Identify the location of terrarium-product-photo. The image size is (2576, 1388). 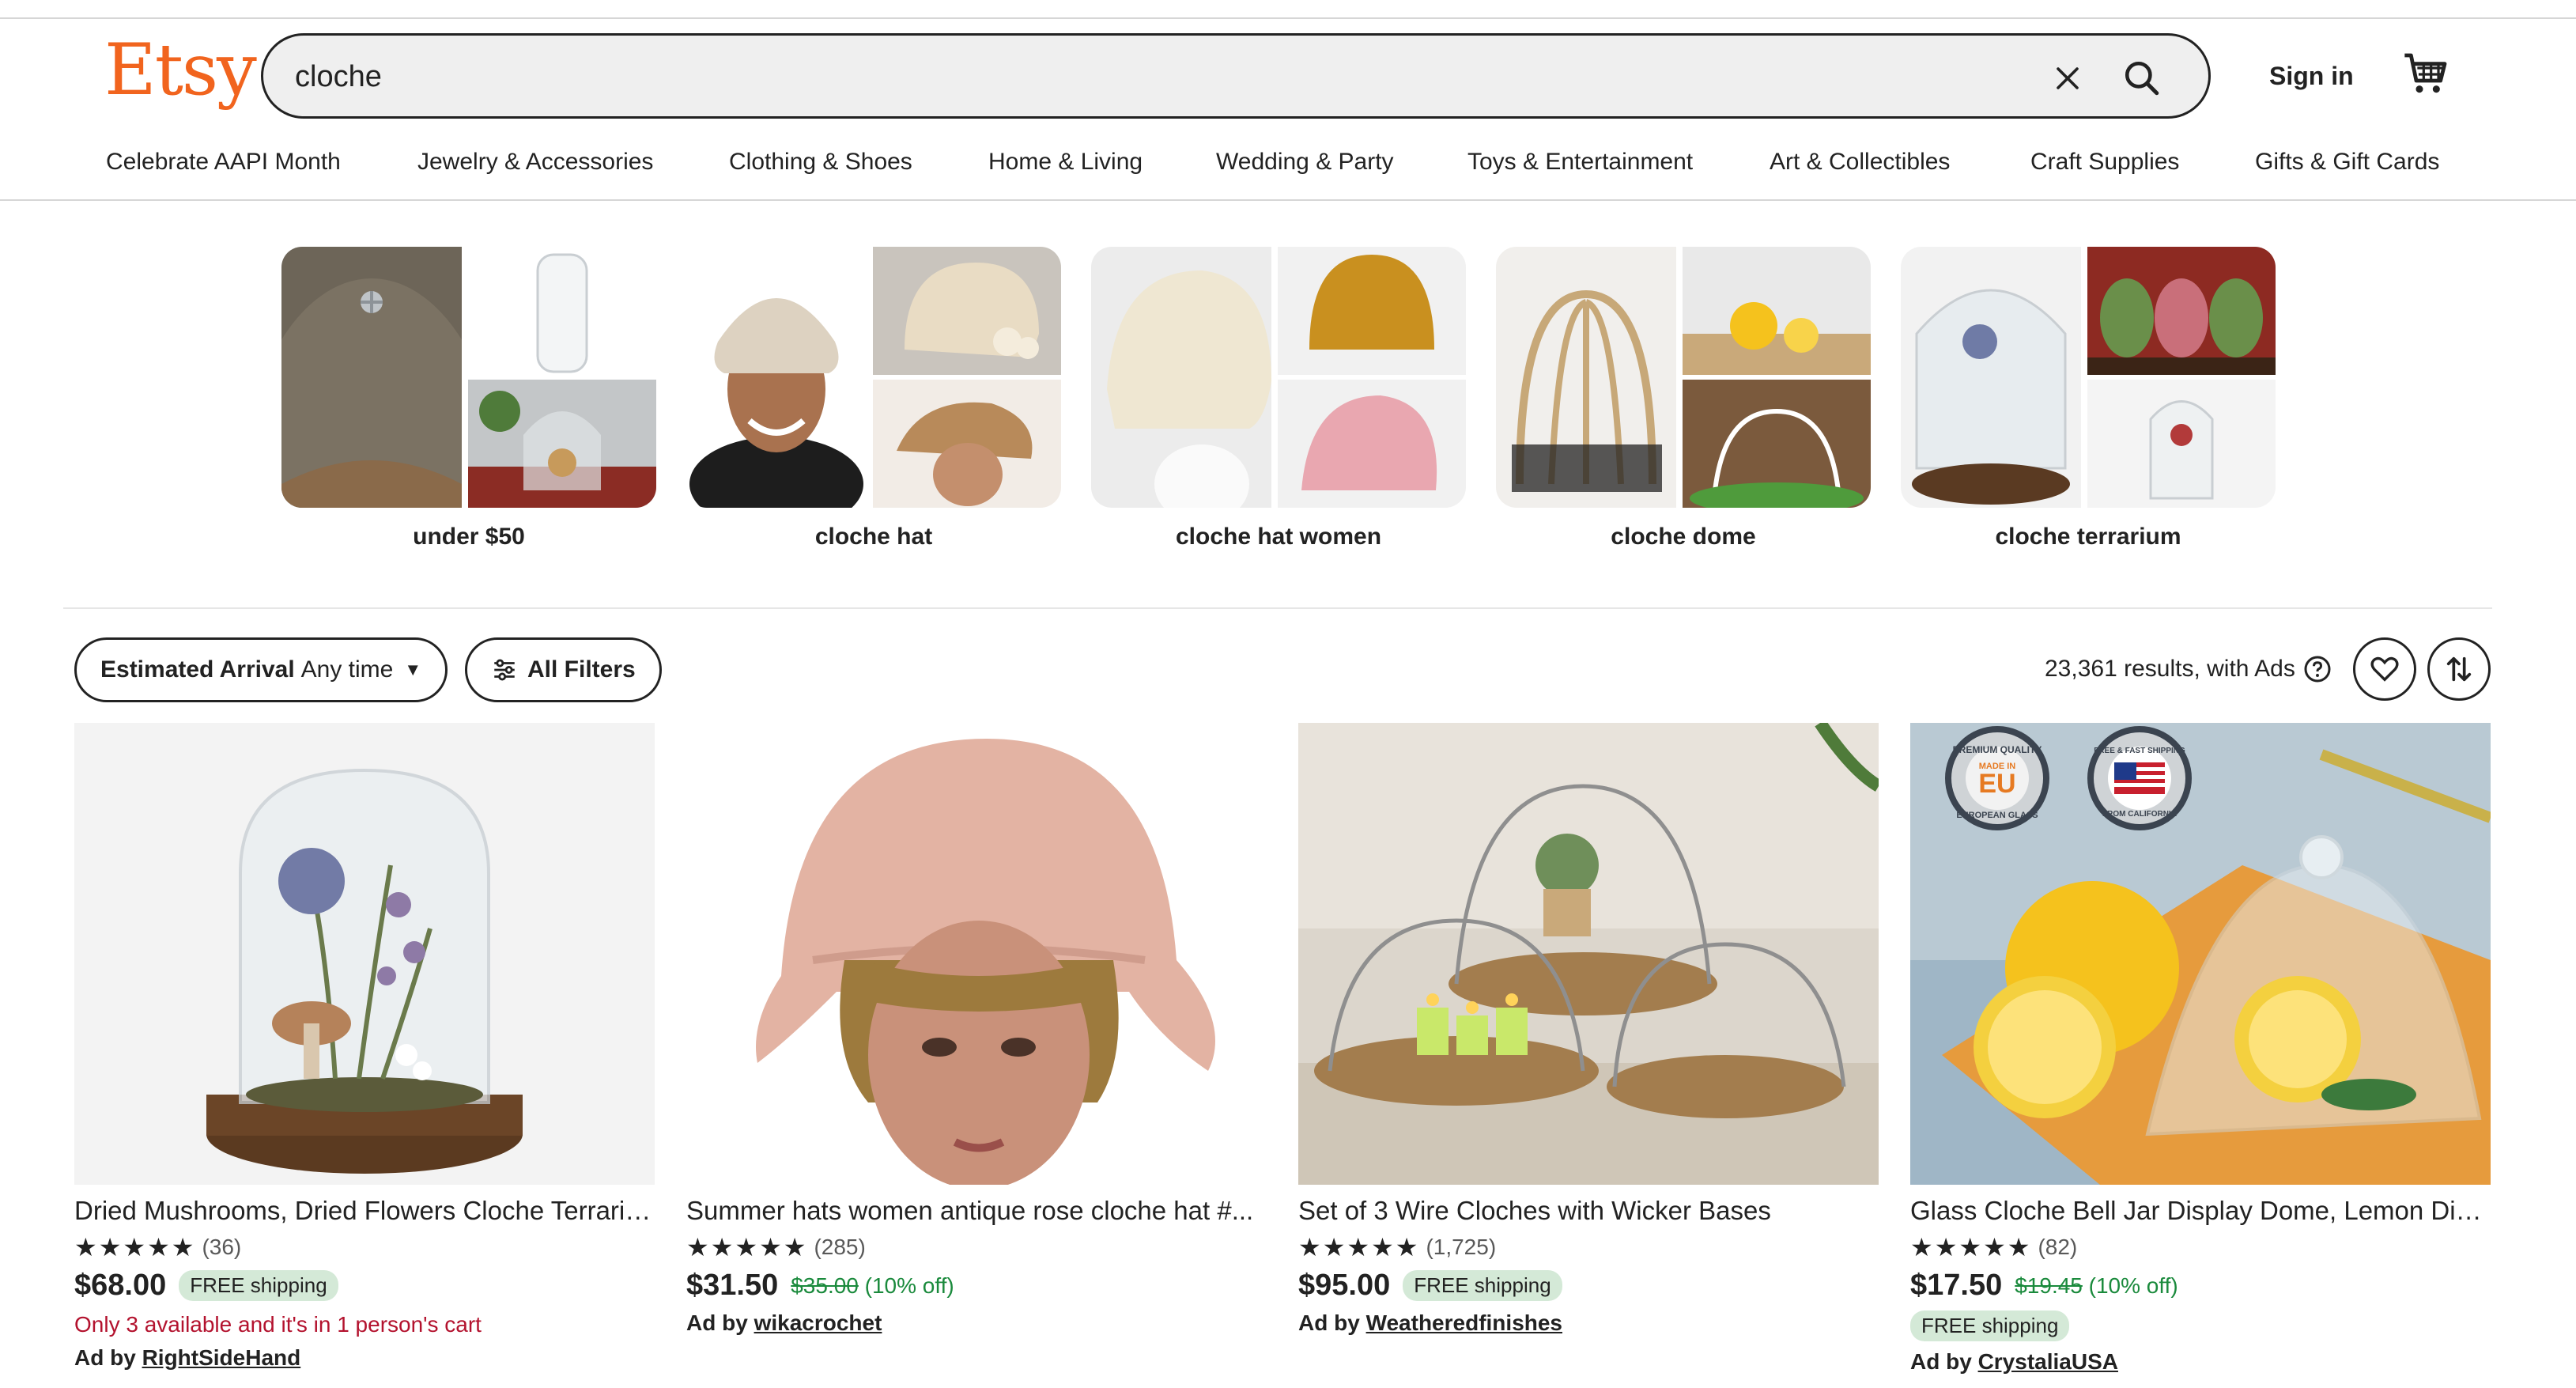
(364, 954).